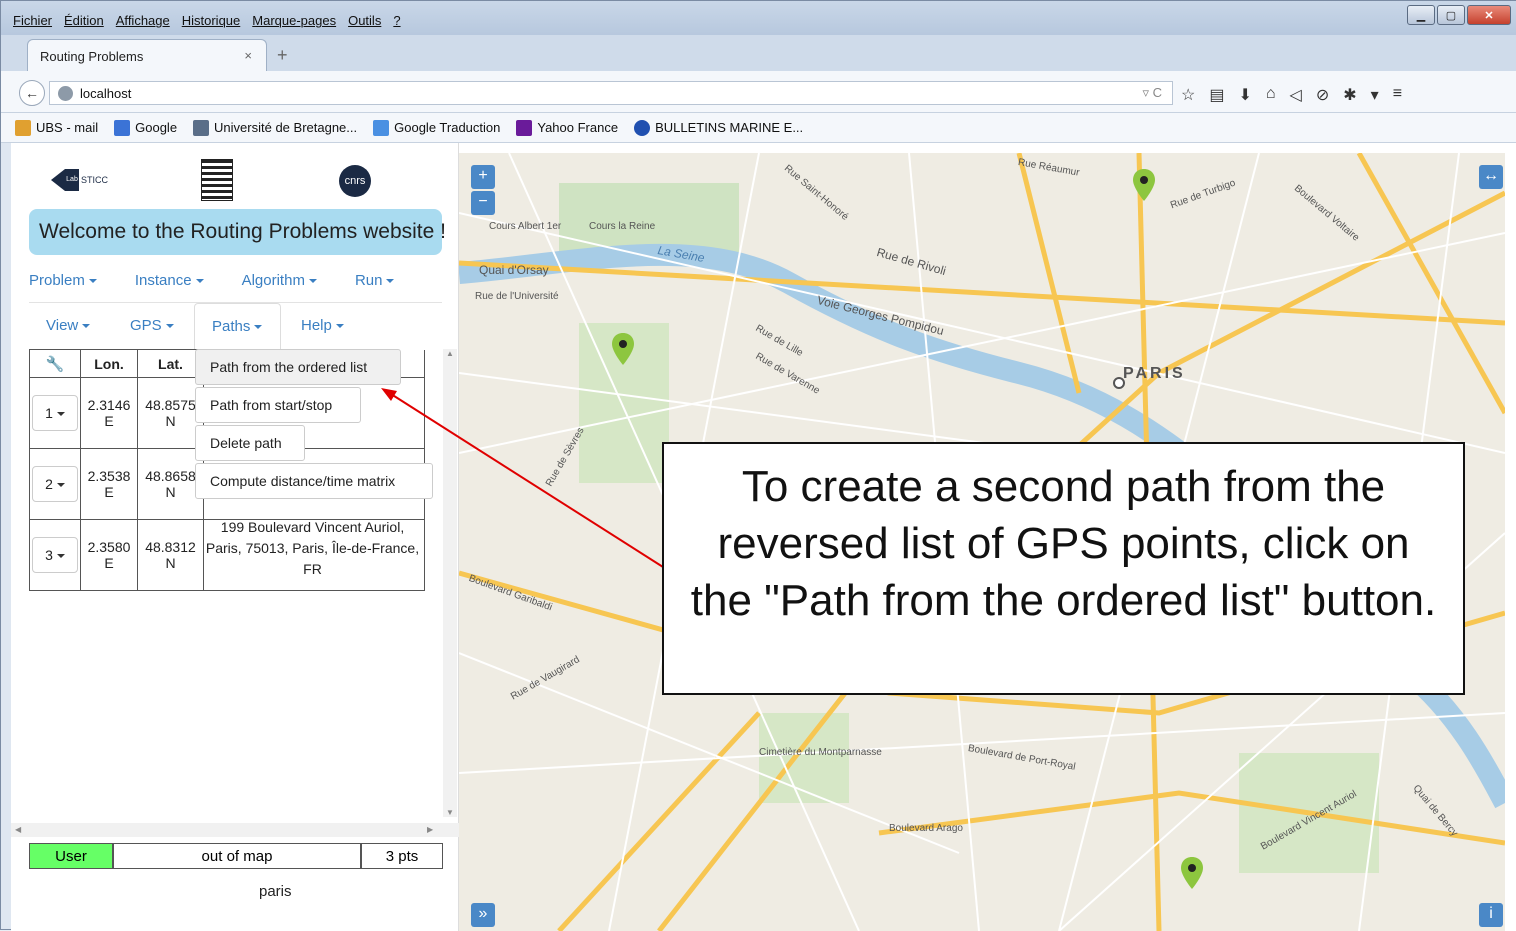  I want to click on nav-gps: GPS, so click(152, 325).